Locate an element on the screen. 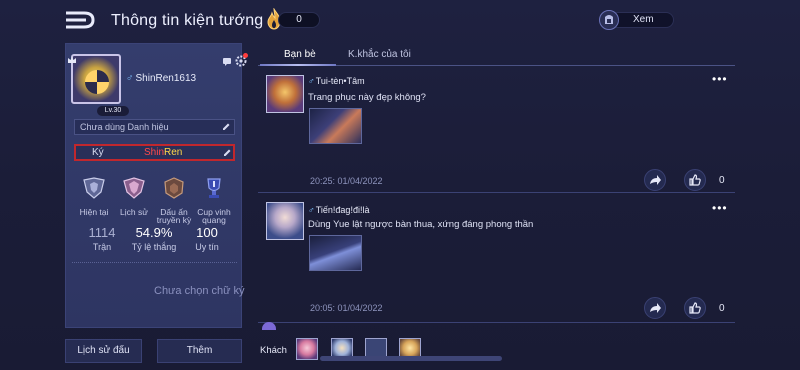 This screenshot has height=370, width=800. currency-counter: 0 is located at coordinates (299, 20).